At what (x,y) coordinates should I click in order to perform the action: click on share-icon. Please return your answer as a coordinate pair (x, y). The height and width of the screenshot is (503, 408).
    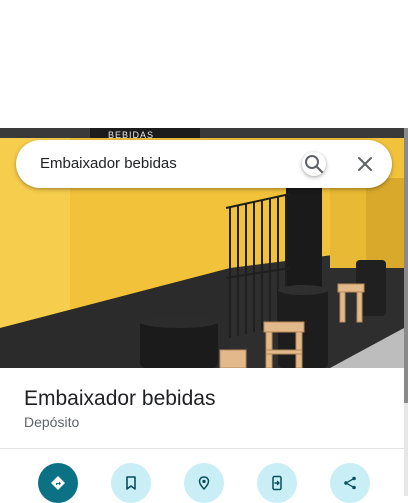
    Looking at the image, I should click on (350, 483).